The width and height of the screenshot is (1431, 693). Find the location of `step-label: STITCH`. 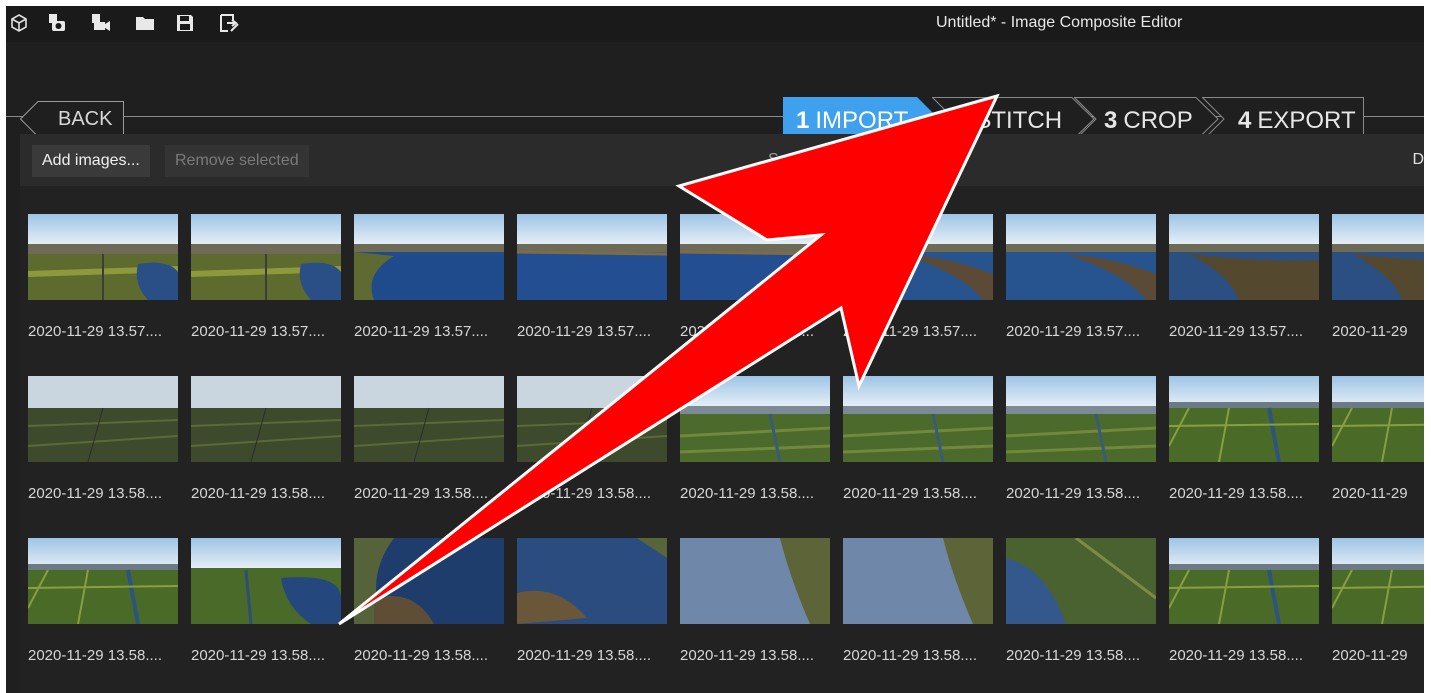

step-label: STITCH is located at coordinates (1019, 120).